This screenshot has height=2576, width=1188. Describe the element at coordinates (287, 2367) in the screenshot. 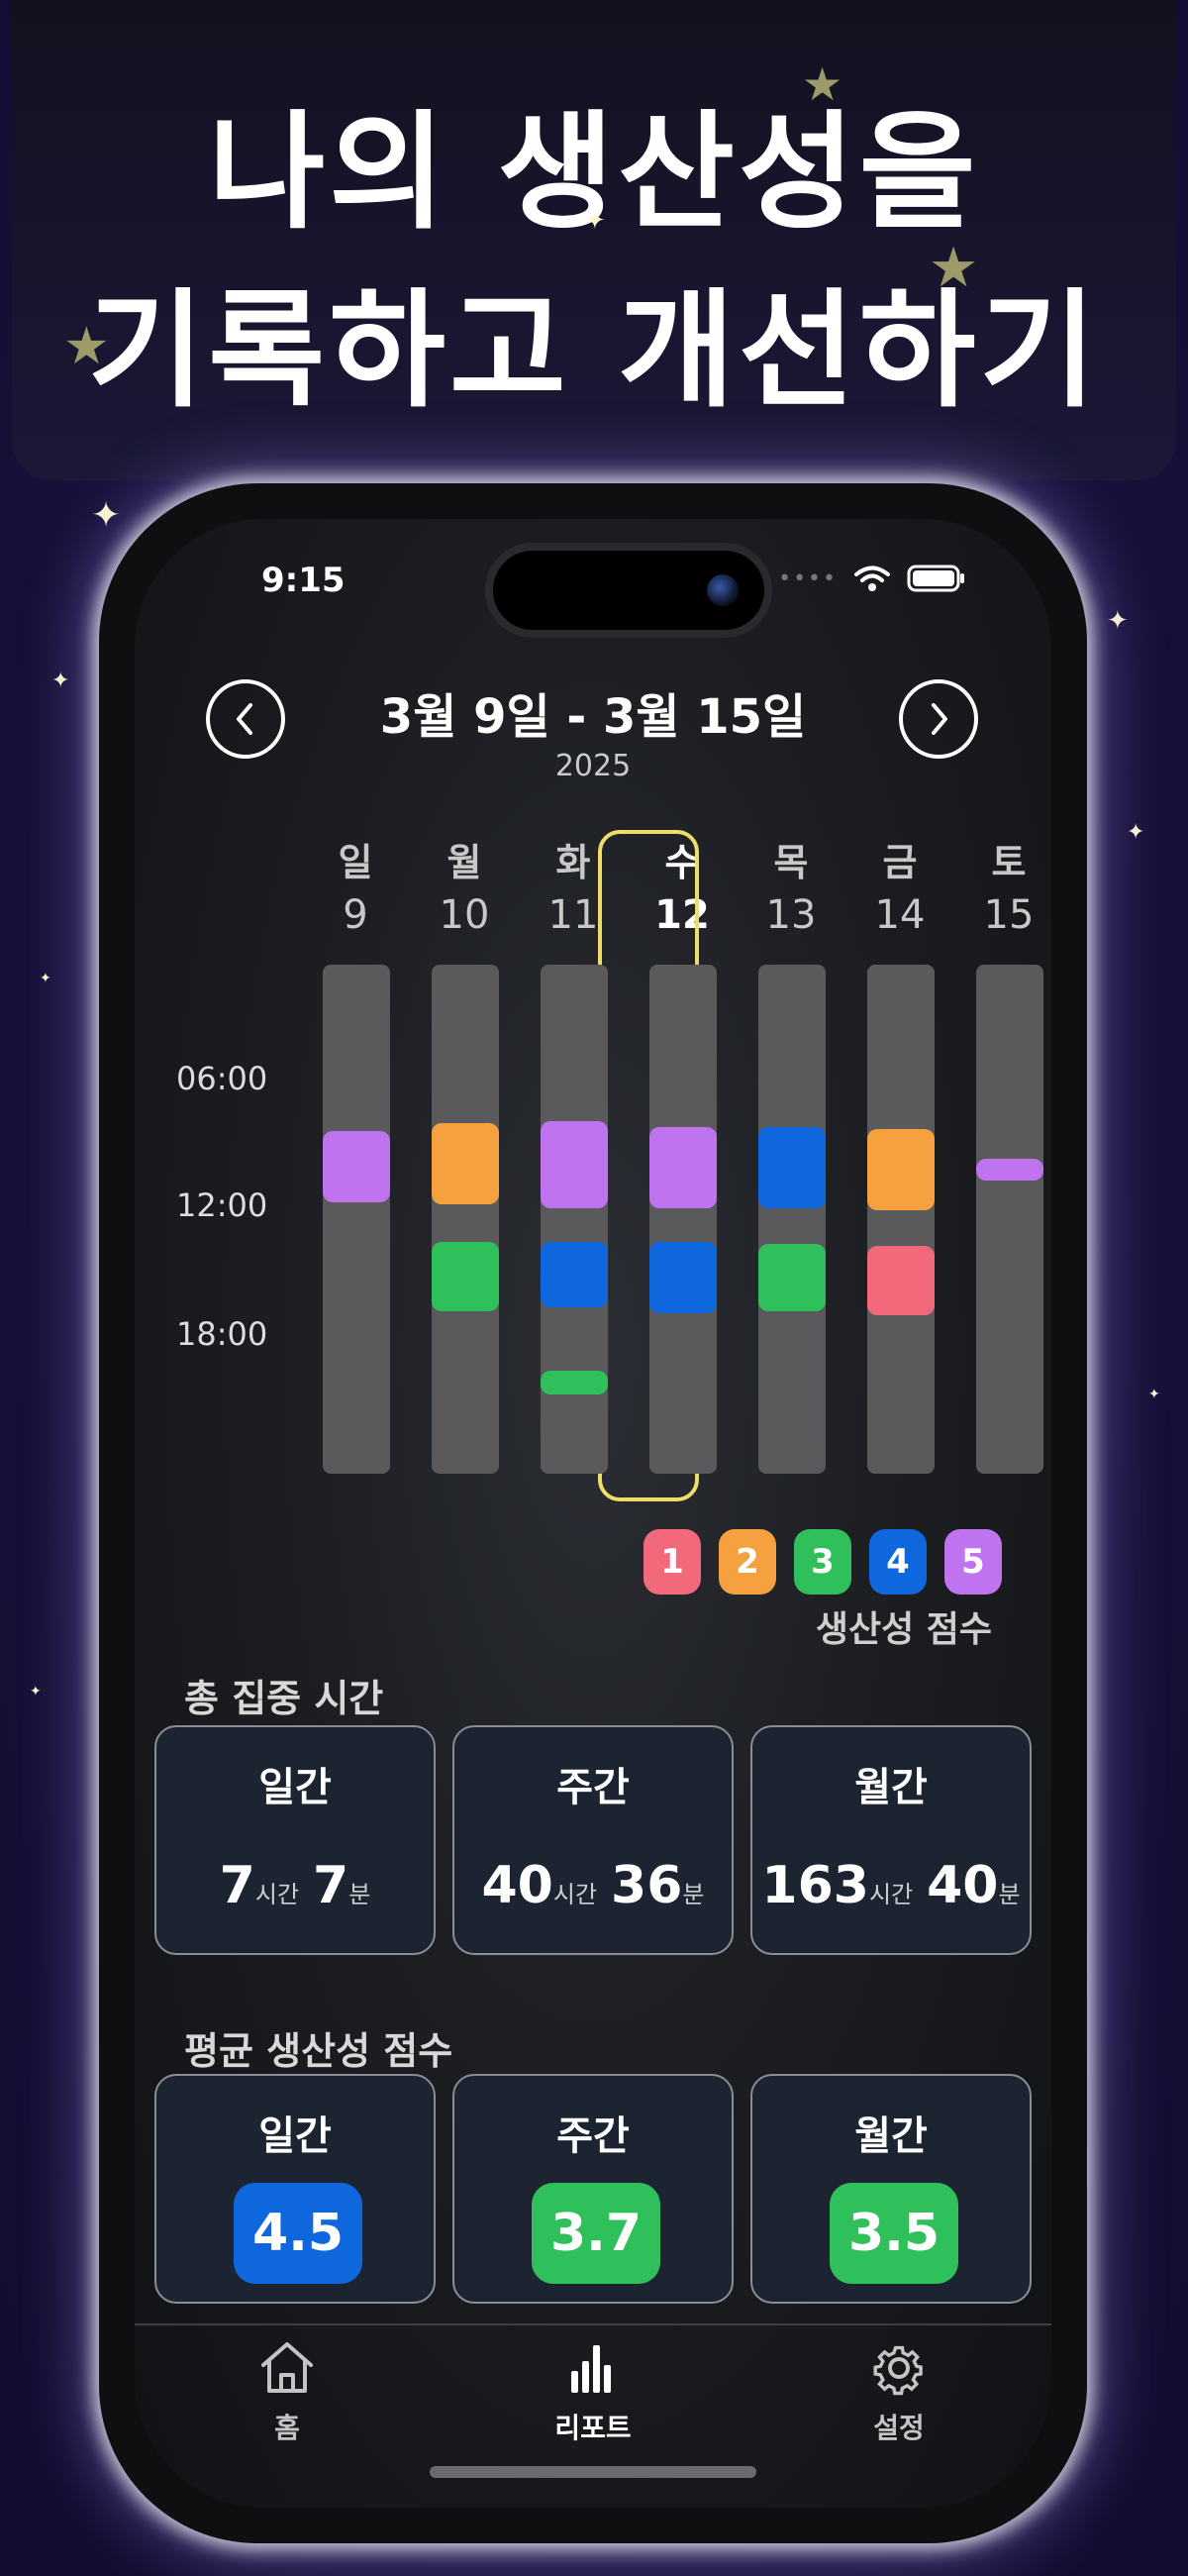

I see `home-icon` at that location.